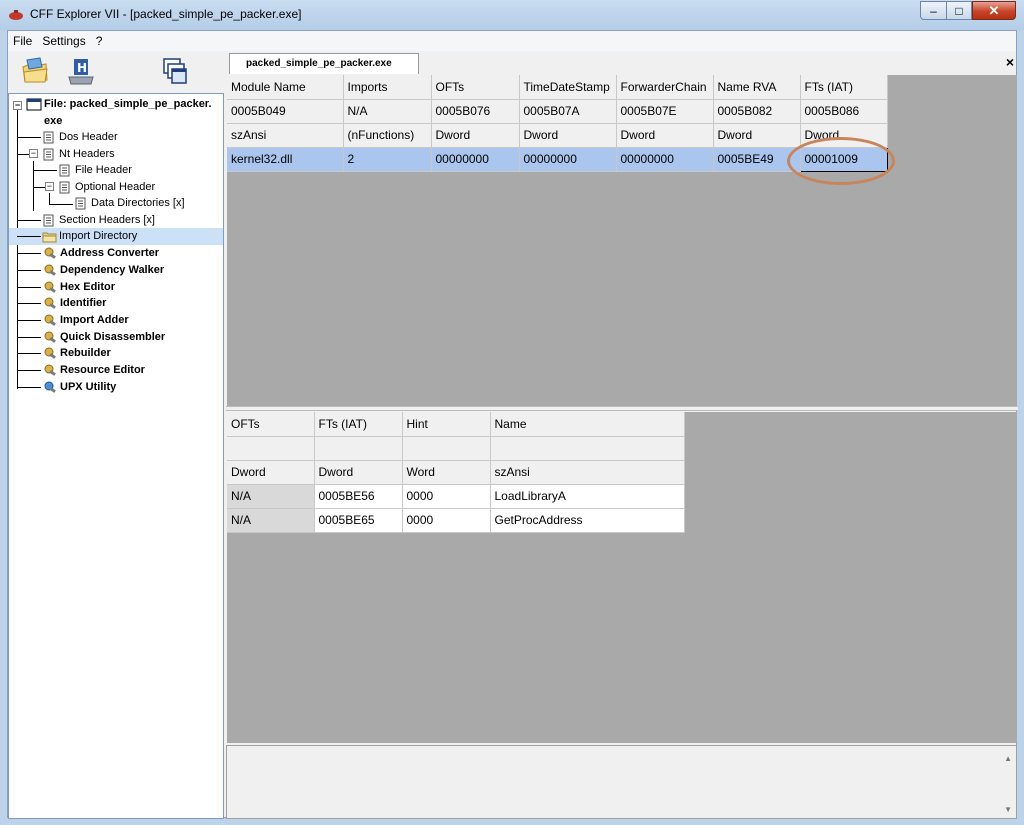  I want to click on menu-file: File, so click(22, 41).